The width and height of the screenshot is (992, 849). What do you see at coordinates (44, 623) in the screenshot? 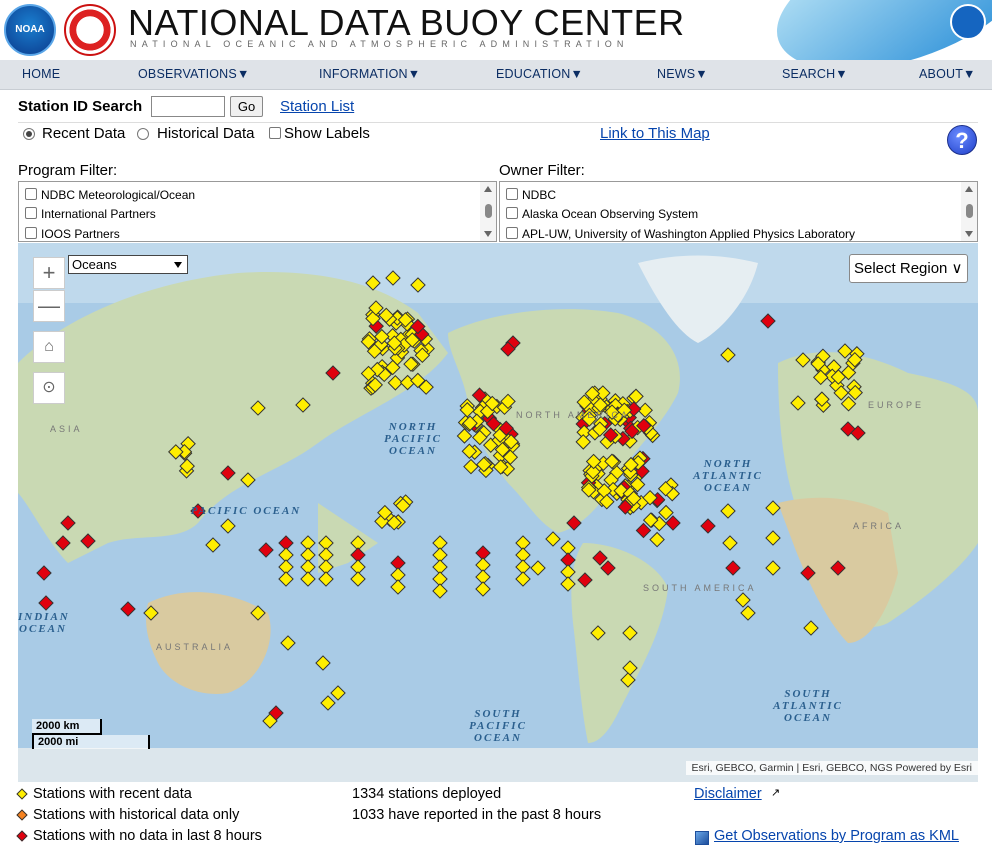
I see `indian-ocean-label: INDIAN OCEAN` at bounding box center [44, 623].